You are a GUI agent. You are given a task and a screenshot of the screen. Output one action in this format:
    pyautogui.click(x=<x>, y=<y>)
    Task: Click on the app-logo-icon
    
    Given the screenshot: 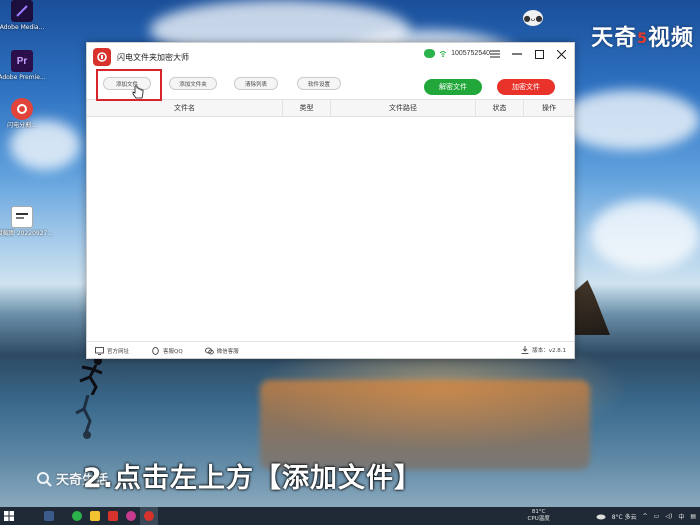 What is the action you would take?
    pyautogui.click(x=102, y=57)
    